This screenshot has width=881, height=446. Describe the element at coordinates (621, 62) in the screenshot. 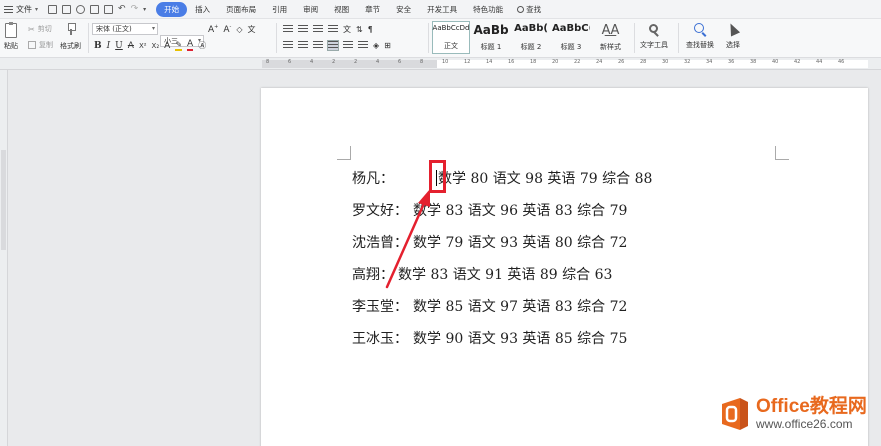

I see `ruler-tick: 26` at that location.